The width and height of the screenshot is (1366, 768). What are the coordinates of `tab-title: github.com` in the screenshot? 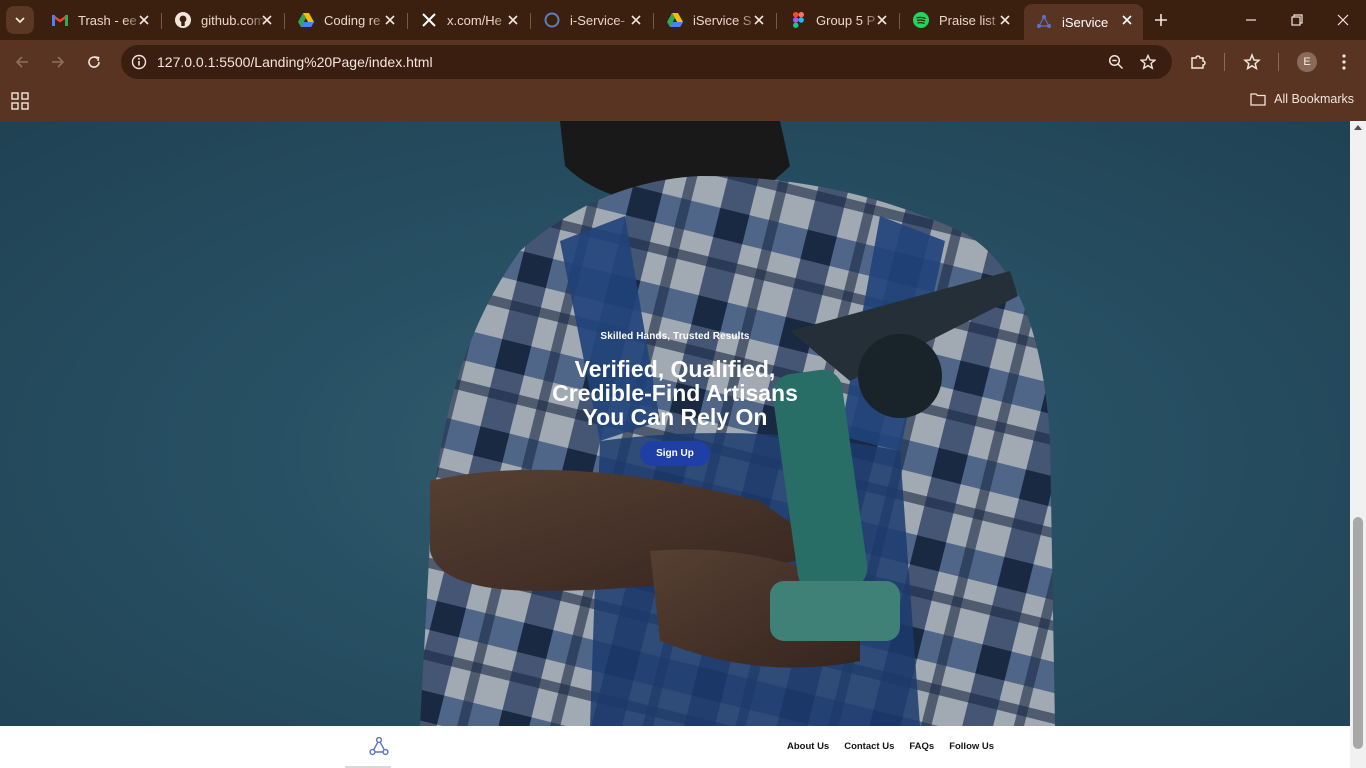 It's located at (233, 20).